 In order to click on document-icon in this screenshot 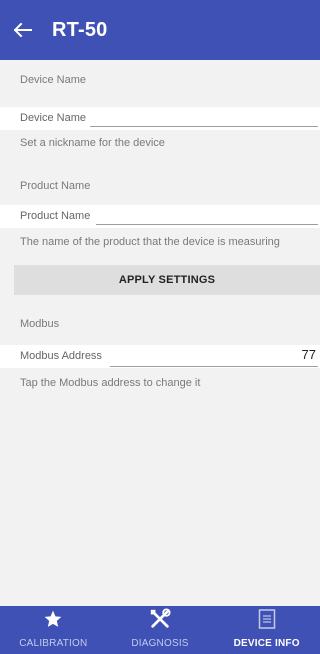, I will do `click(267, 619)`.